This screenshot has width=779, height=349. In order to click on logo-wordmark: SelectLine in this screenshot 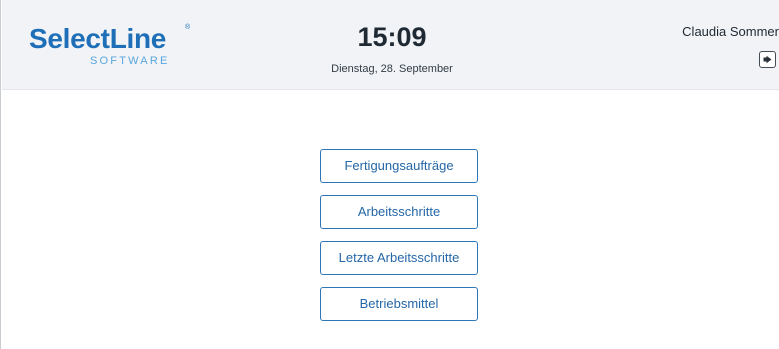, I will do `click(98, 38)`.